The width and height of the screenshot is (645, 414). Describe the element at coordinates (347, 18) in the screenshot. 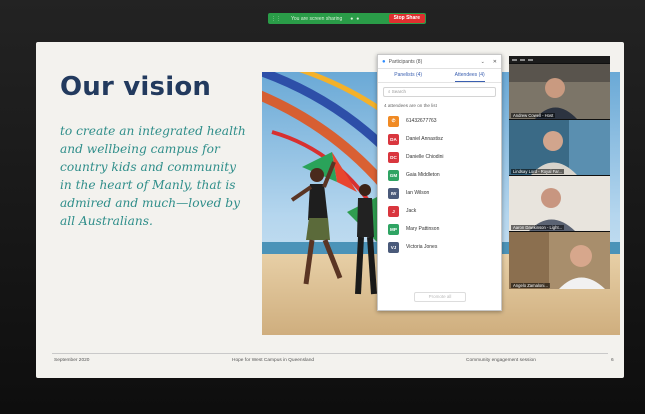

I see `screen-share-control-bar: ⋮⋮ You are screen sharing ● ● Stop Share` at that location.